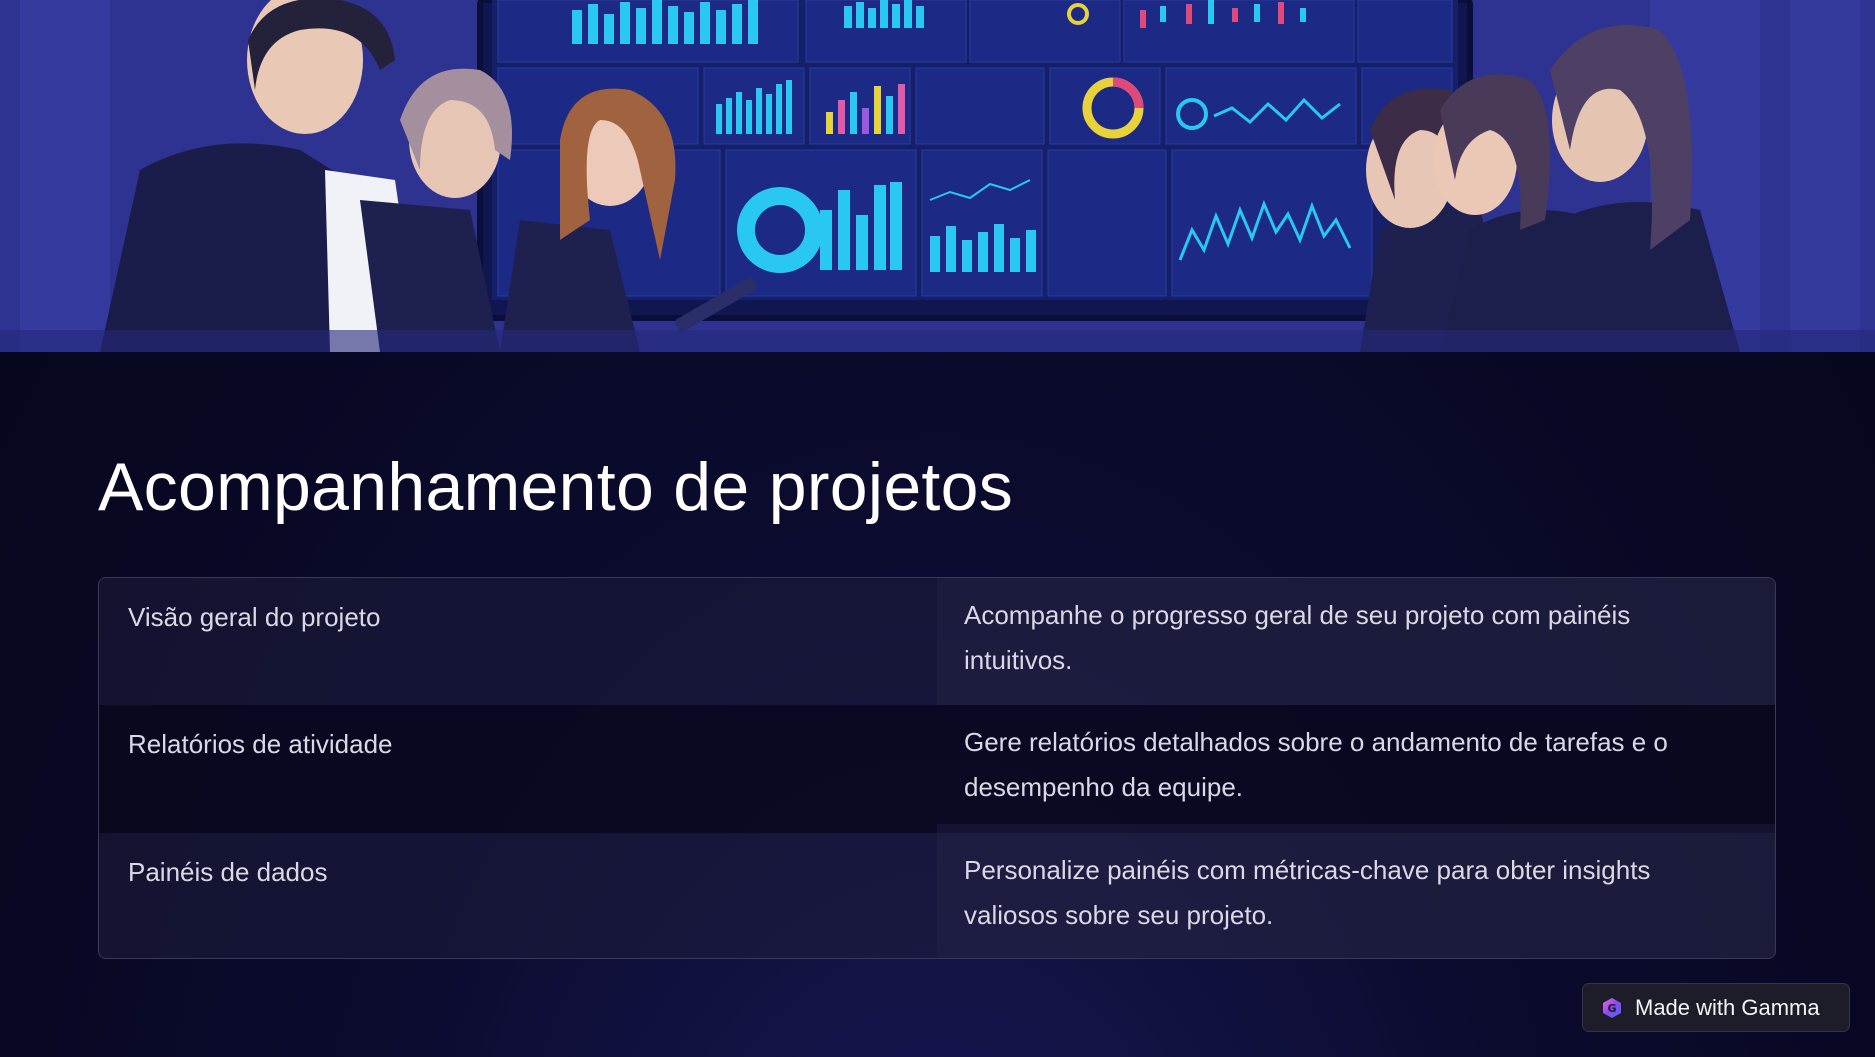 Image resolution: width=1875 pixels, height=1057 pixels. Describe the element at coordinates (228, 871) in the screenshot. I see `row-label: Painéis de dados` at that location.